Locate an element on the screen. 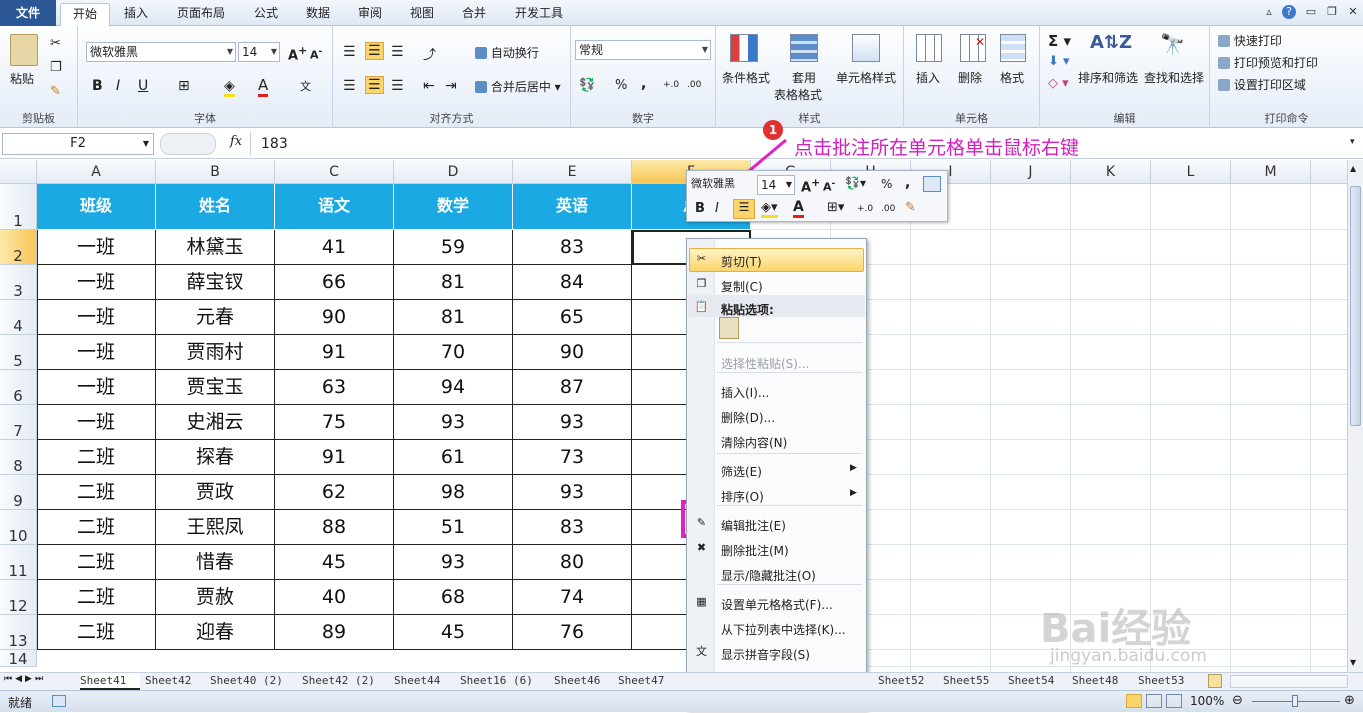 This screenshot has height=713, width=1363. mini-increase-decimal-icon: +.0 is located at coordinates (865, 209).